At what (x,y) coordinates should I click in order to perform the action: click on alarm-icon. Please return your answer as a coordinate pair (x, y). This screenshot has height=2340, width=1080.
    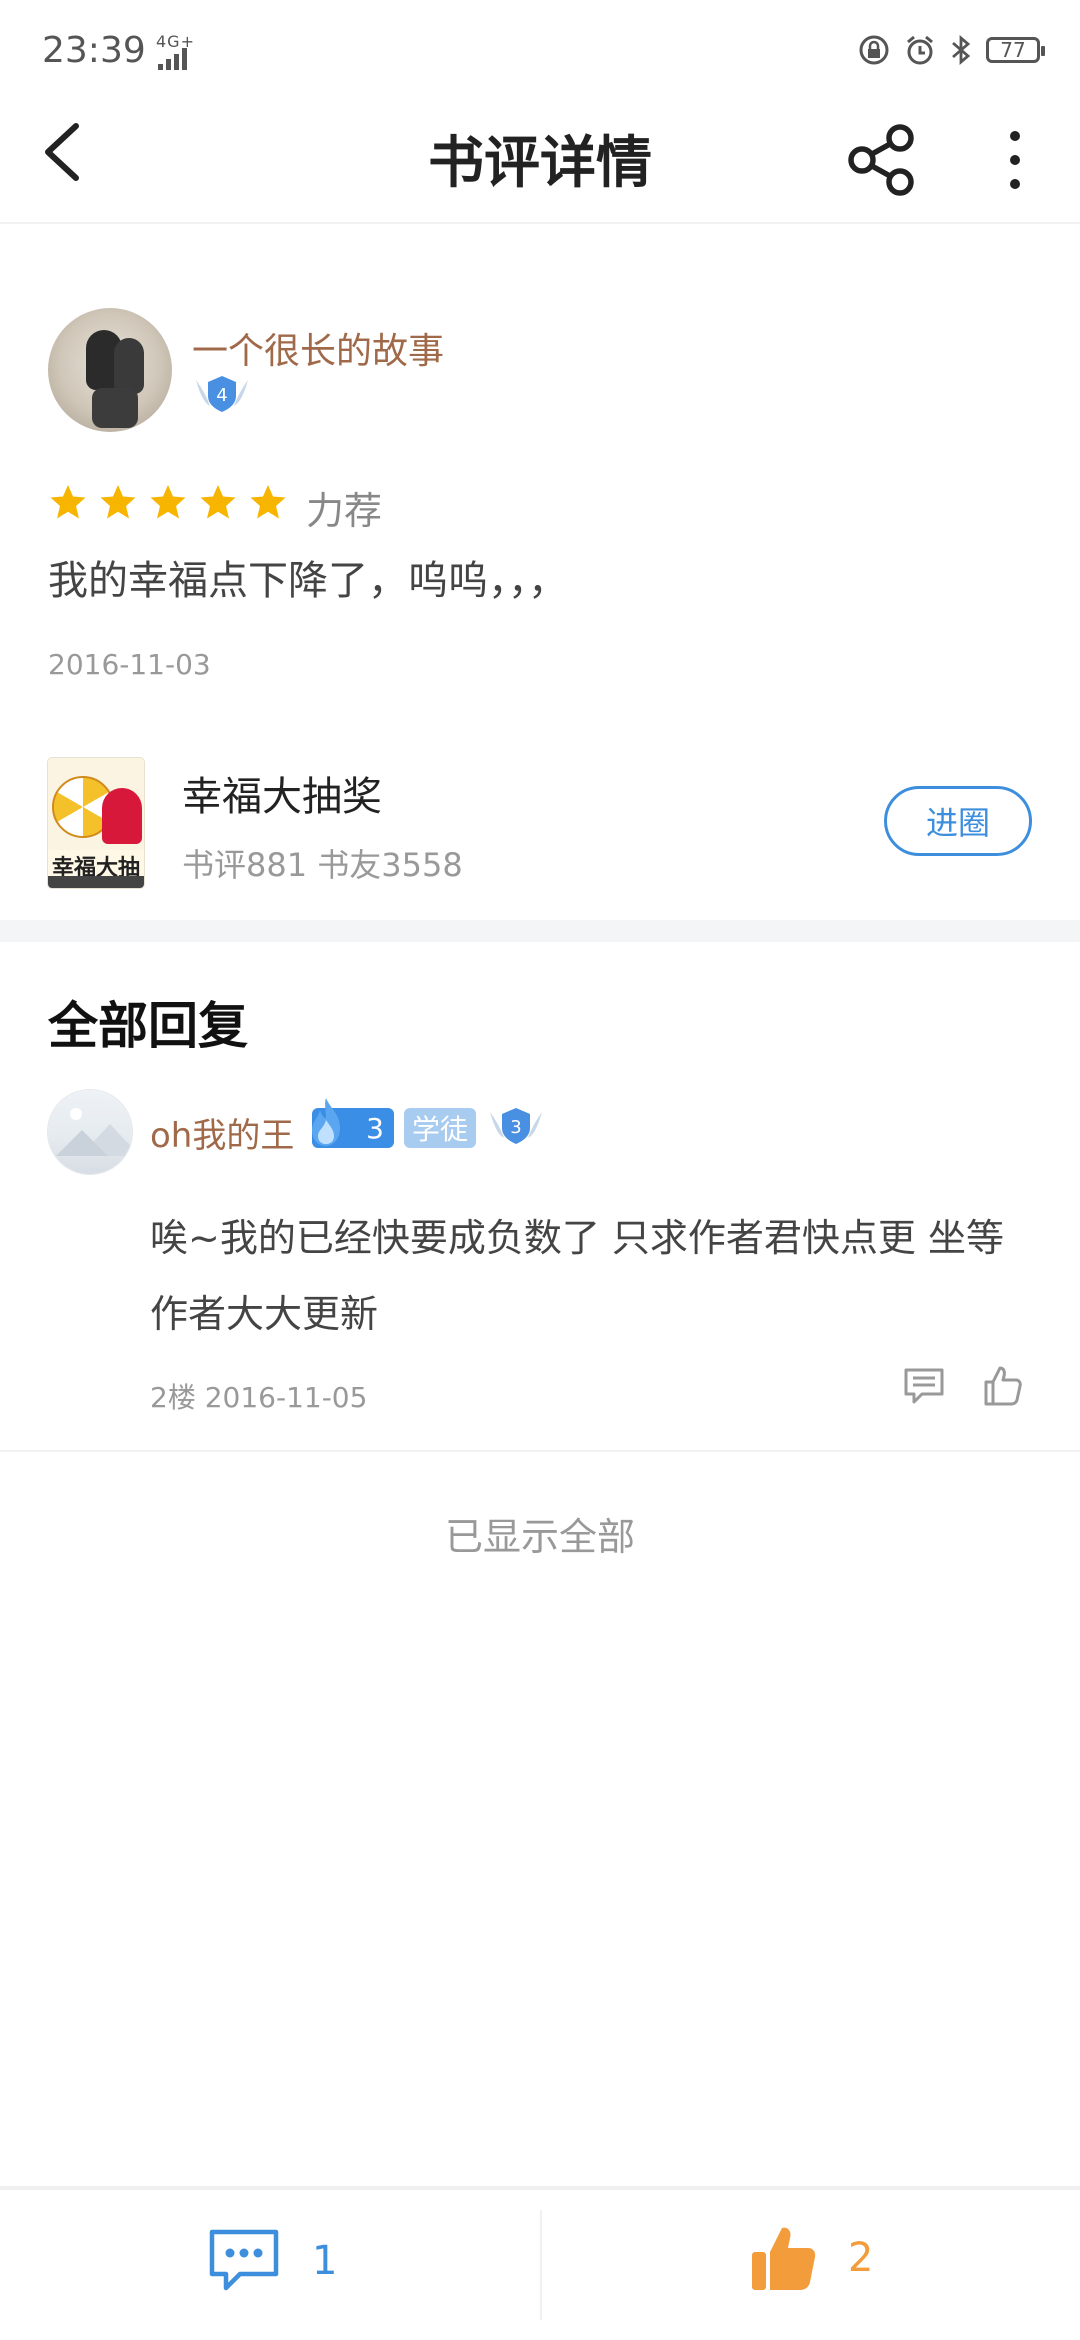
    Looking at the image, I should click on (920, 50).